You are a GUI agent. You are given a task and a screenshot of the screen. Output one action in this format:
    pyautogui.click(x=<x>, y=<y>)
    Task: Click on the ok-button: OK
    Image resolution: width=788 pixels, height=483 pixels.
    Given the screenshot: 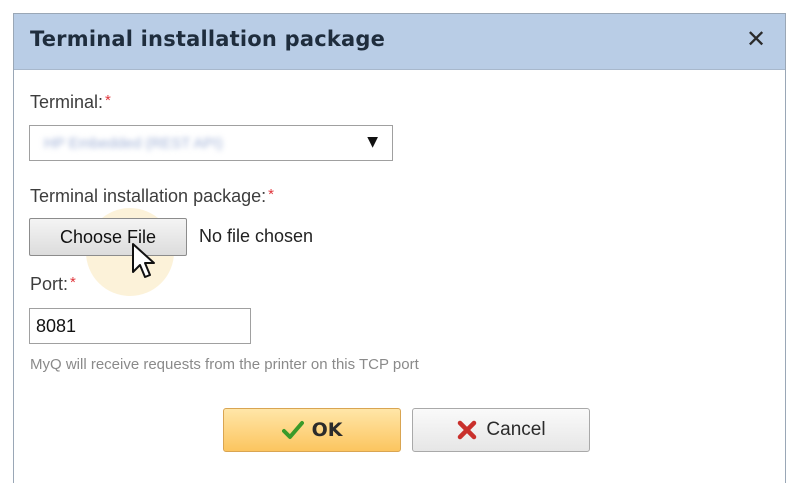 What is the action you would take?
    pyautogui.click(x=312, y=430)
    